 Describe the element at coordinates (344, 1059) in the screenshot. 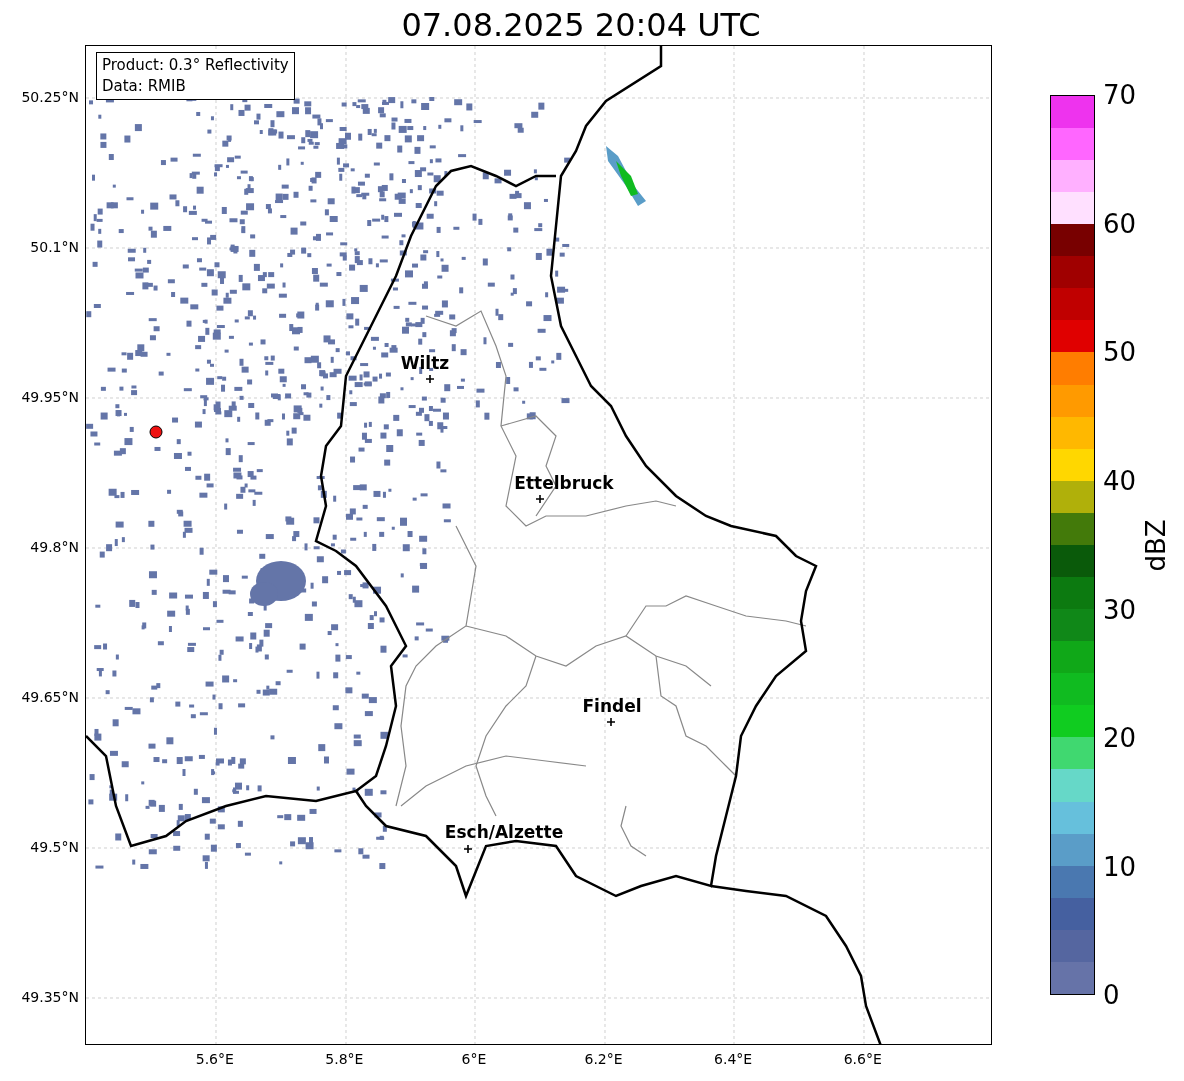

I see `longitude-tick-label: 5.8°E` at that location.